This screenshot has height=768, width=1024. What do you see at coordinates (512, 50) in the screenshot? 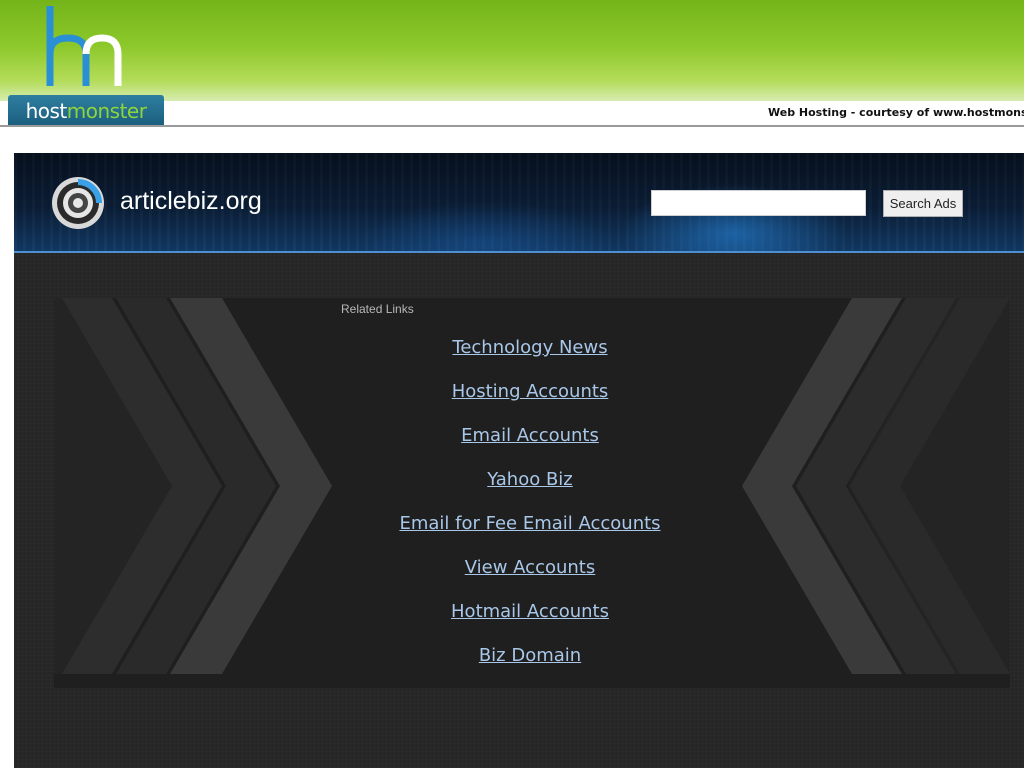
I see `banner-green-bar` at bounding box center [512, 50].